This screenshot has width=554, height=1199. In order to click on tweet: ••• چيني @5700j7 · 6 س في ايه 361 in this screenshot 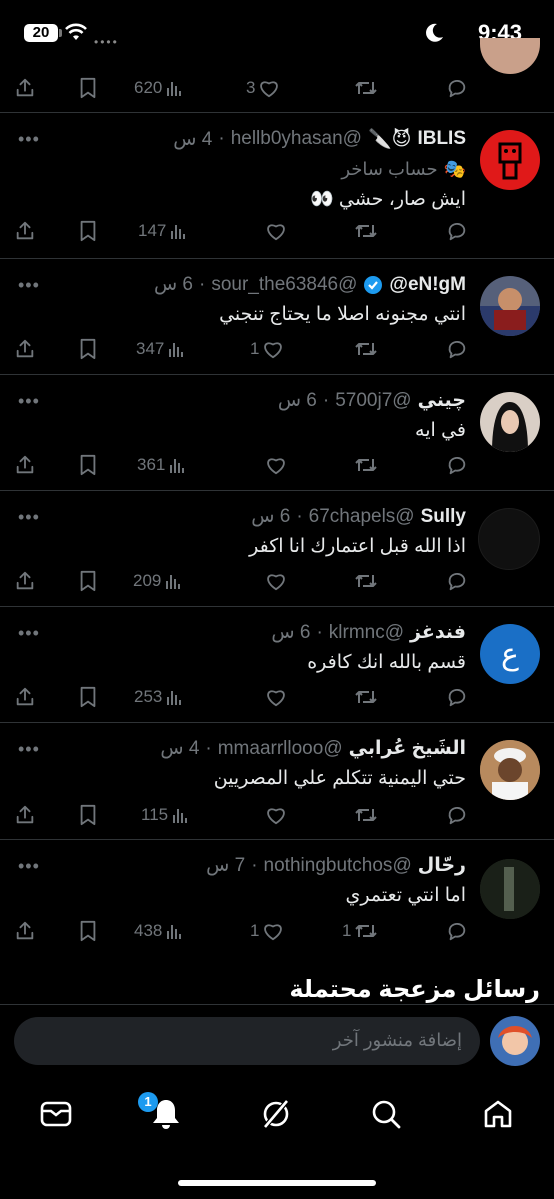, I will do `click(277, 432)`.